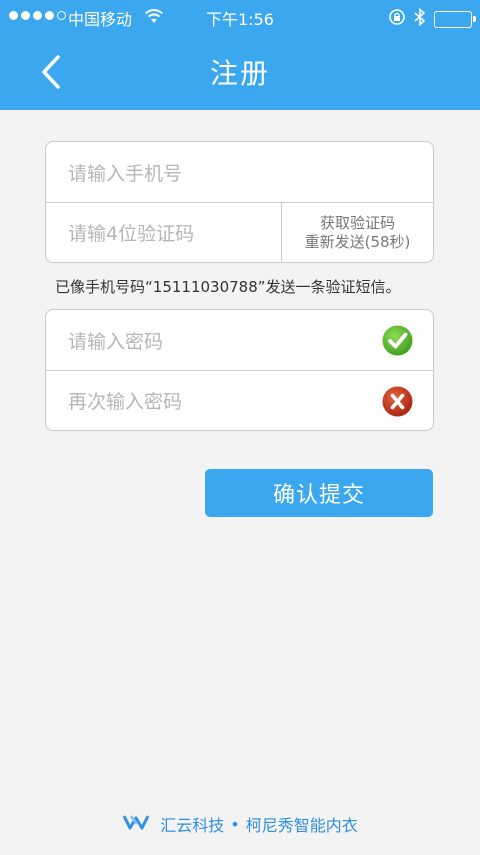  What do you see at coordinates (319, 493) in the screenshot?
I see `submit-button: 确认提交` at bounding box center [319, 493].